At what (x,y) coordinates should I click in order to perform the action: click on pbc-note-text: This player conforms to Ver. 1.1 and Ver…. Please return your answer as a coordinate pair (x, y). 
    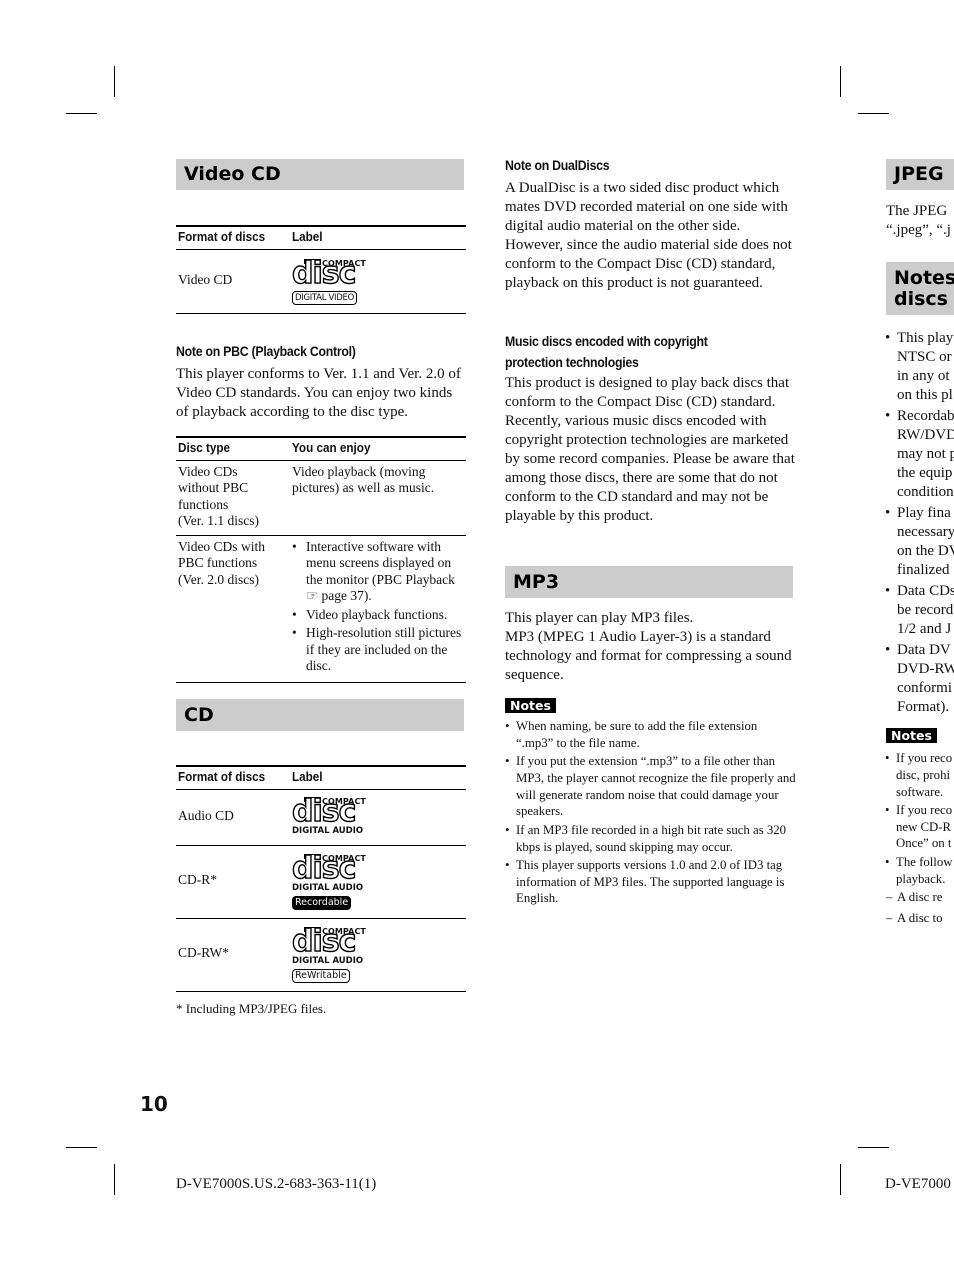
    Looking at the image, I should click on (318, 393).